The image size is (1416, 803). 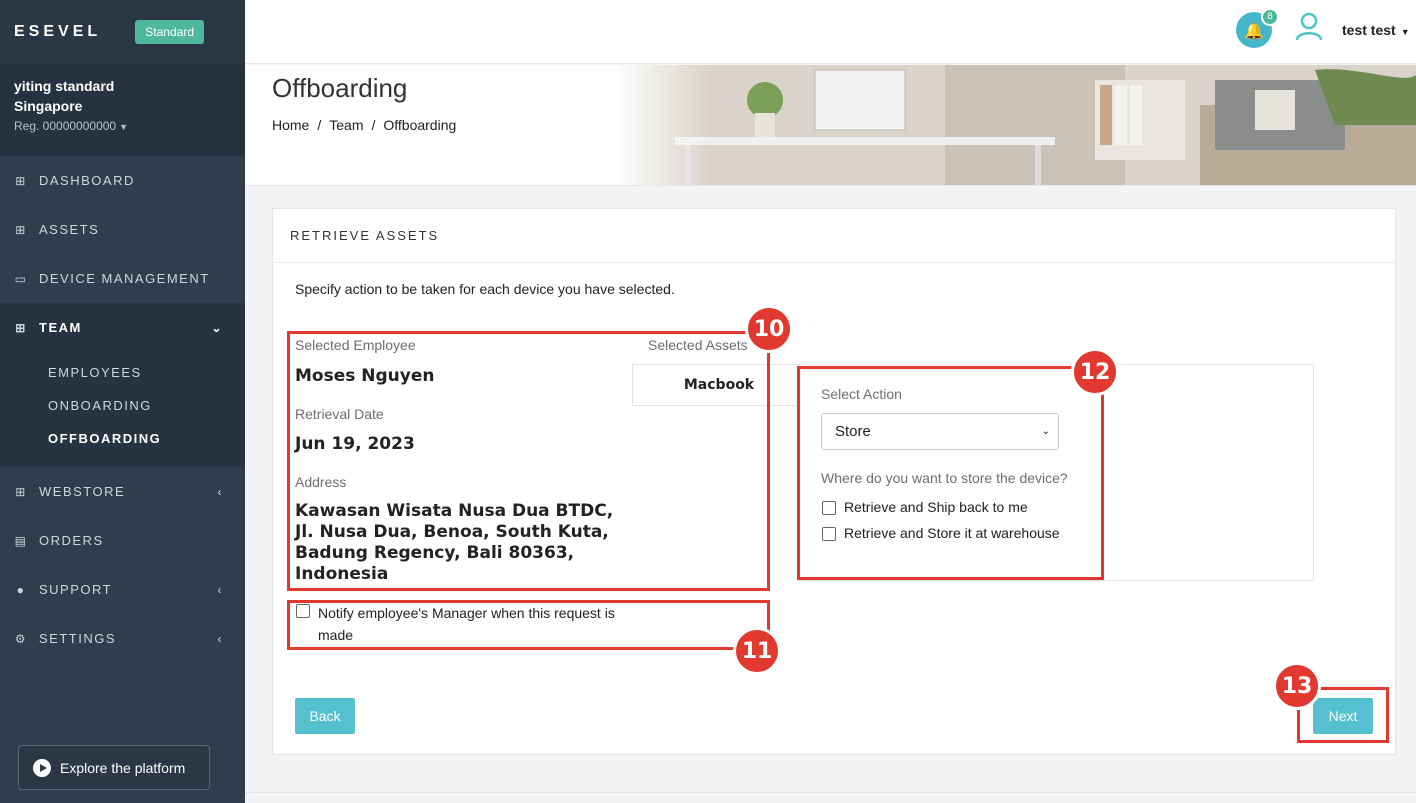 What do you see at coordinates (355, 444) in the screenshot?
I see `retrieval-date-value: Jun 19, 2023` at bounding box center [355, 444].